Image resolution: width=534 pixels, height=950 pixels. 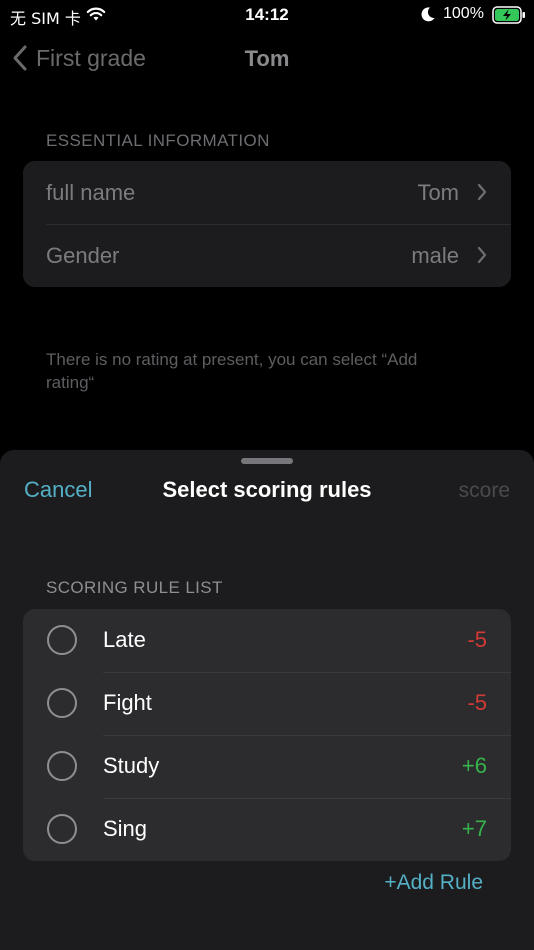 I want to click on essential-info-header: ESSENTIAL INFORMATION, so click(x=158, y=140).